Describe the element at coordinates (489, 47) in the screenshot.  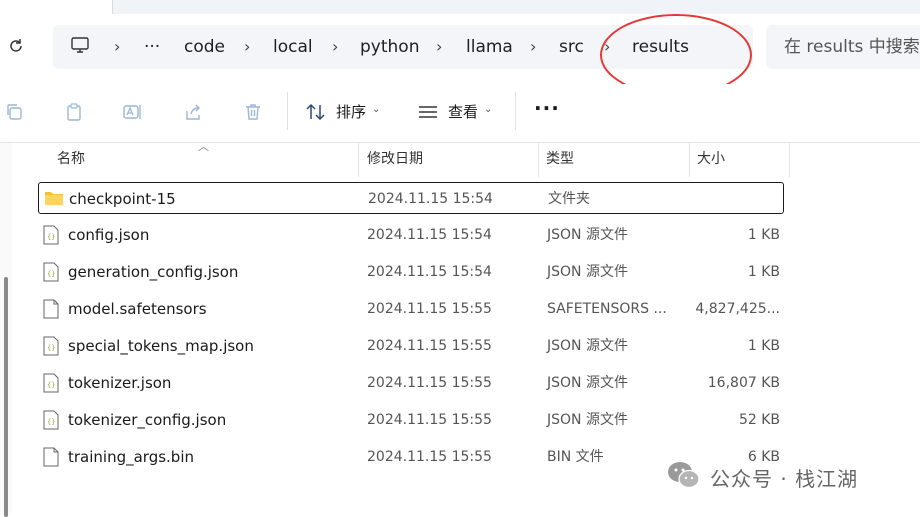
I see `breadcrumb-llama: llama` at that location.